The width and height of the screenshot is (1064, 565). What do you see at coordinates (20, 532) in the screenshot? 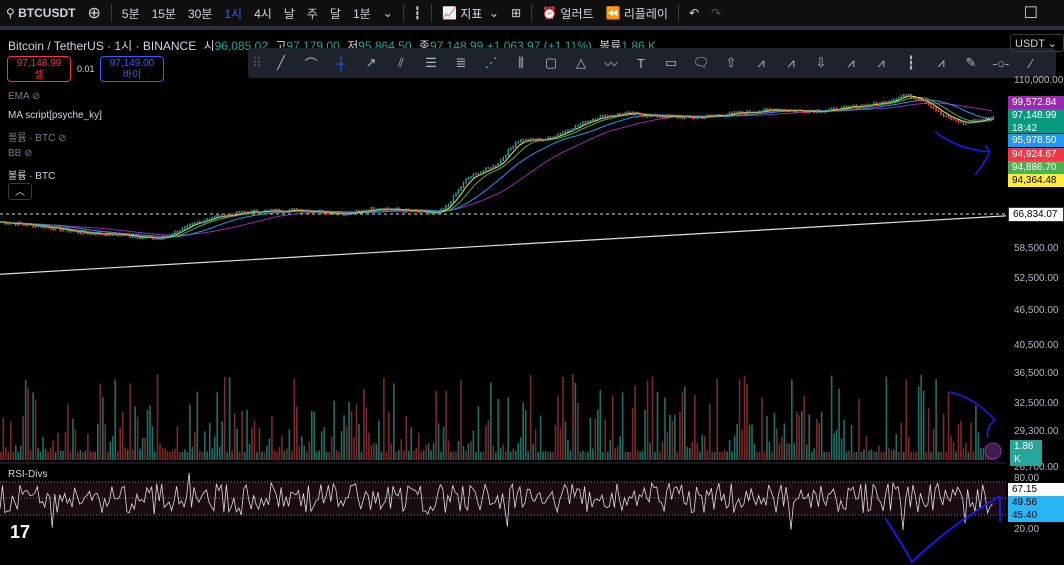
I see `tradingview-logo: 17` at bounding box center [20, 532].